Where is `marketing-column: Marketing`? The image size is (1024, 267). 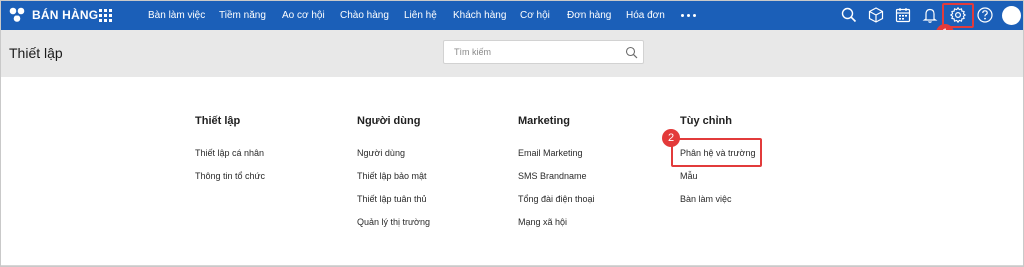
marketing-column: Marketing is located at coordinates (544, 121).